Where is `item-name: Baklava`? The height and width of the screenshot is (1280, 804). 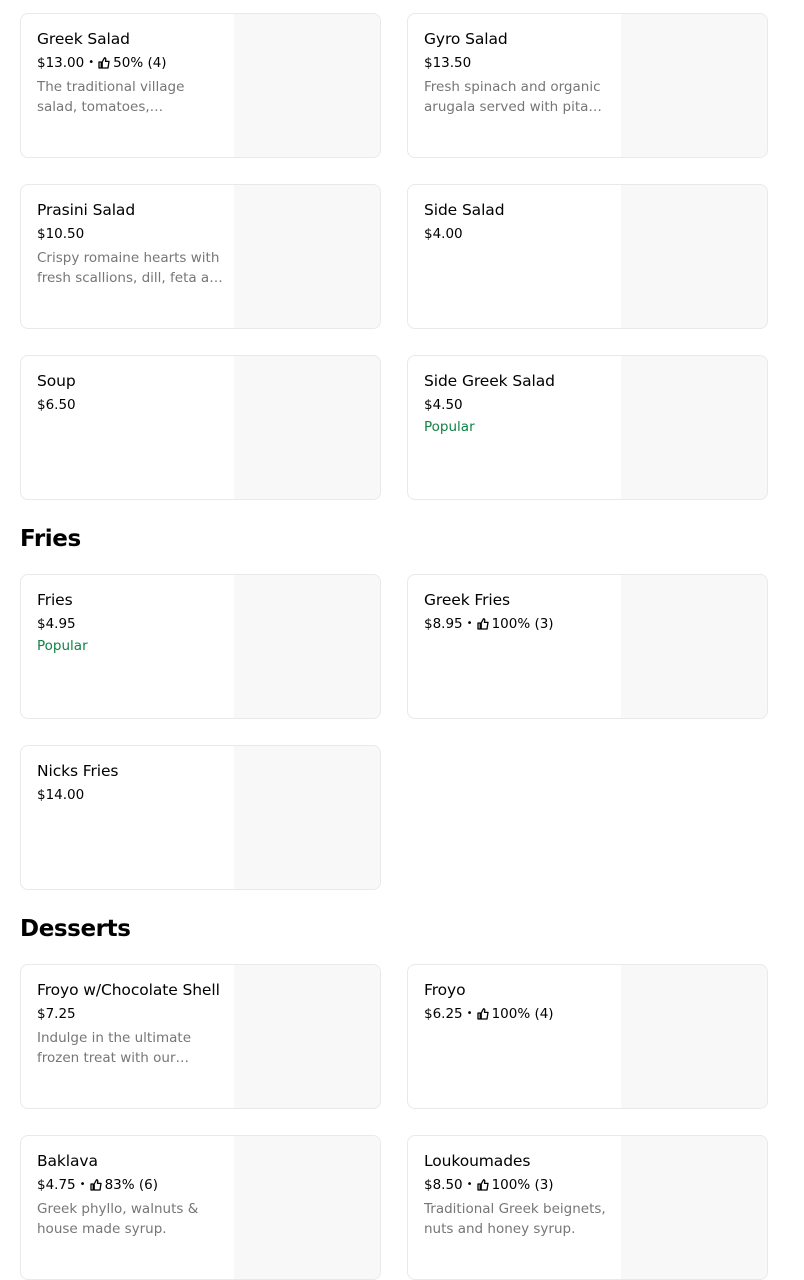
item-name: Baklava is located at coordinates (67, 1161).